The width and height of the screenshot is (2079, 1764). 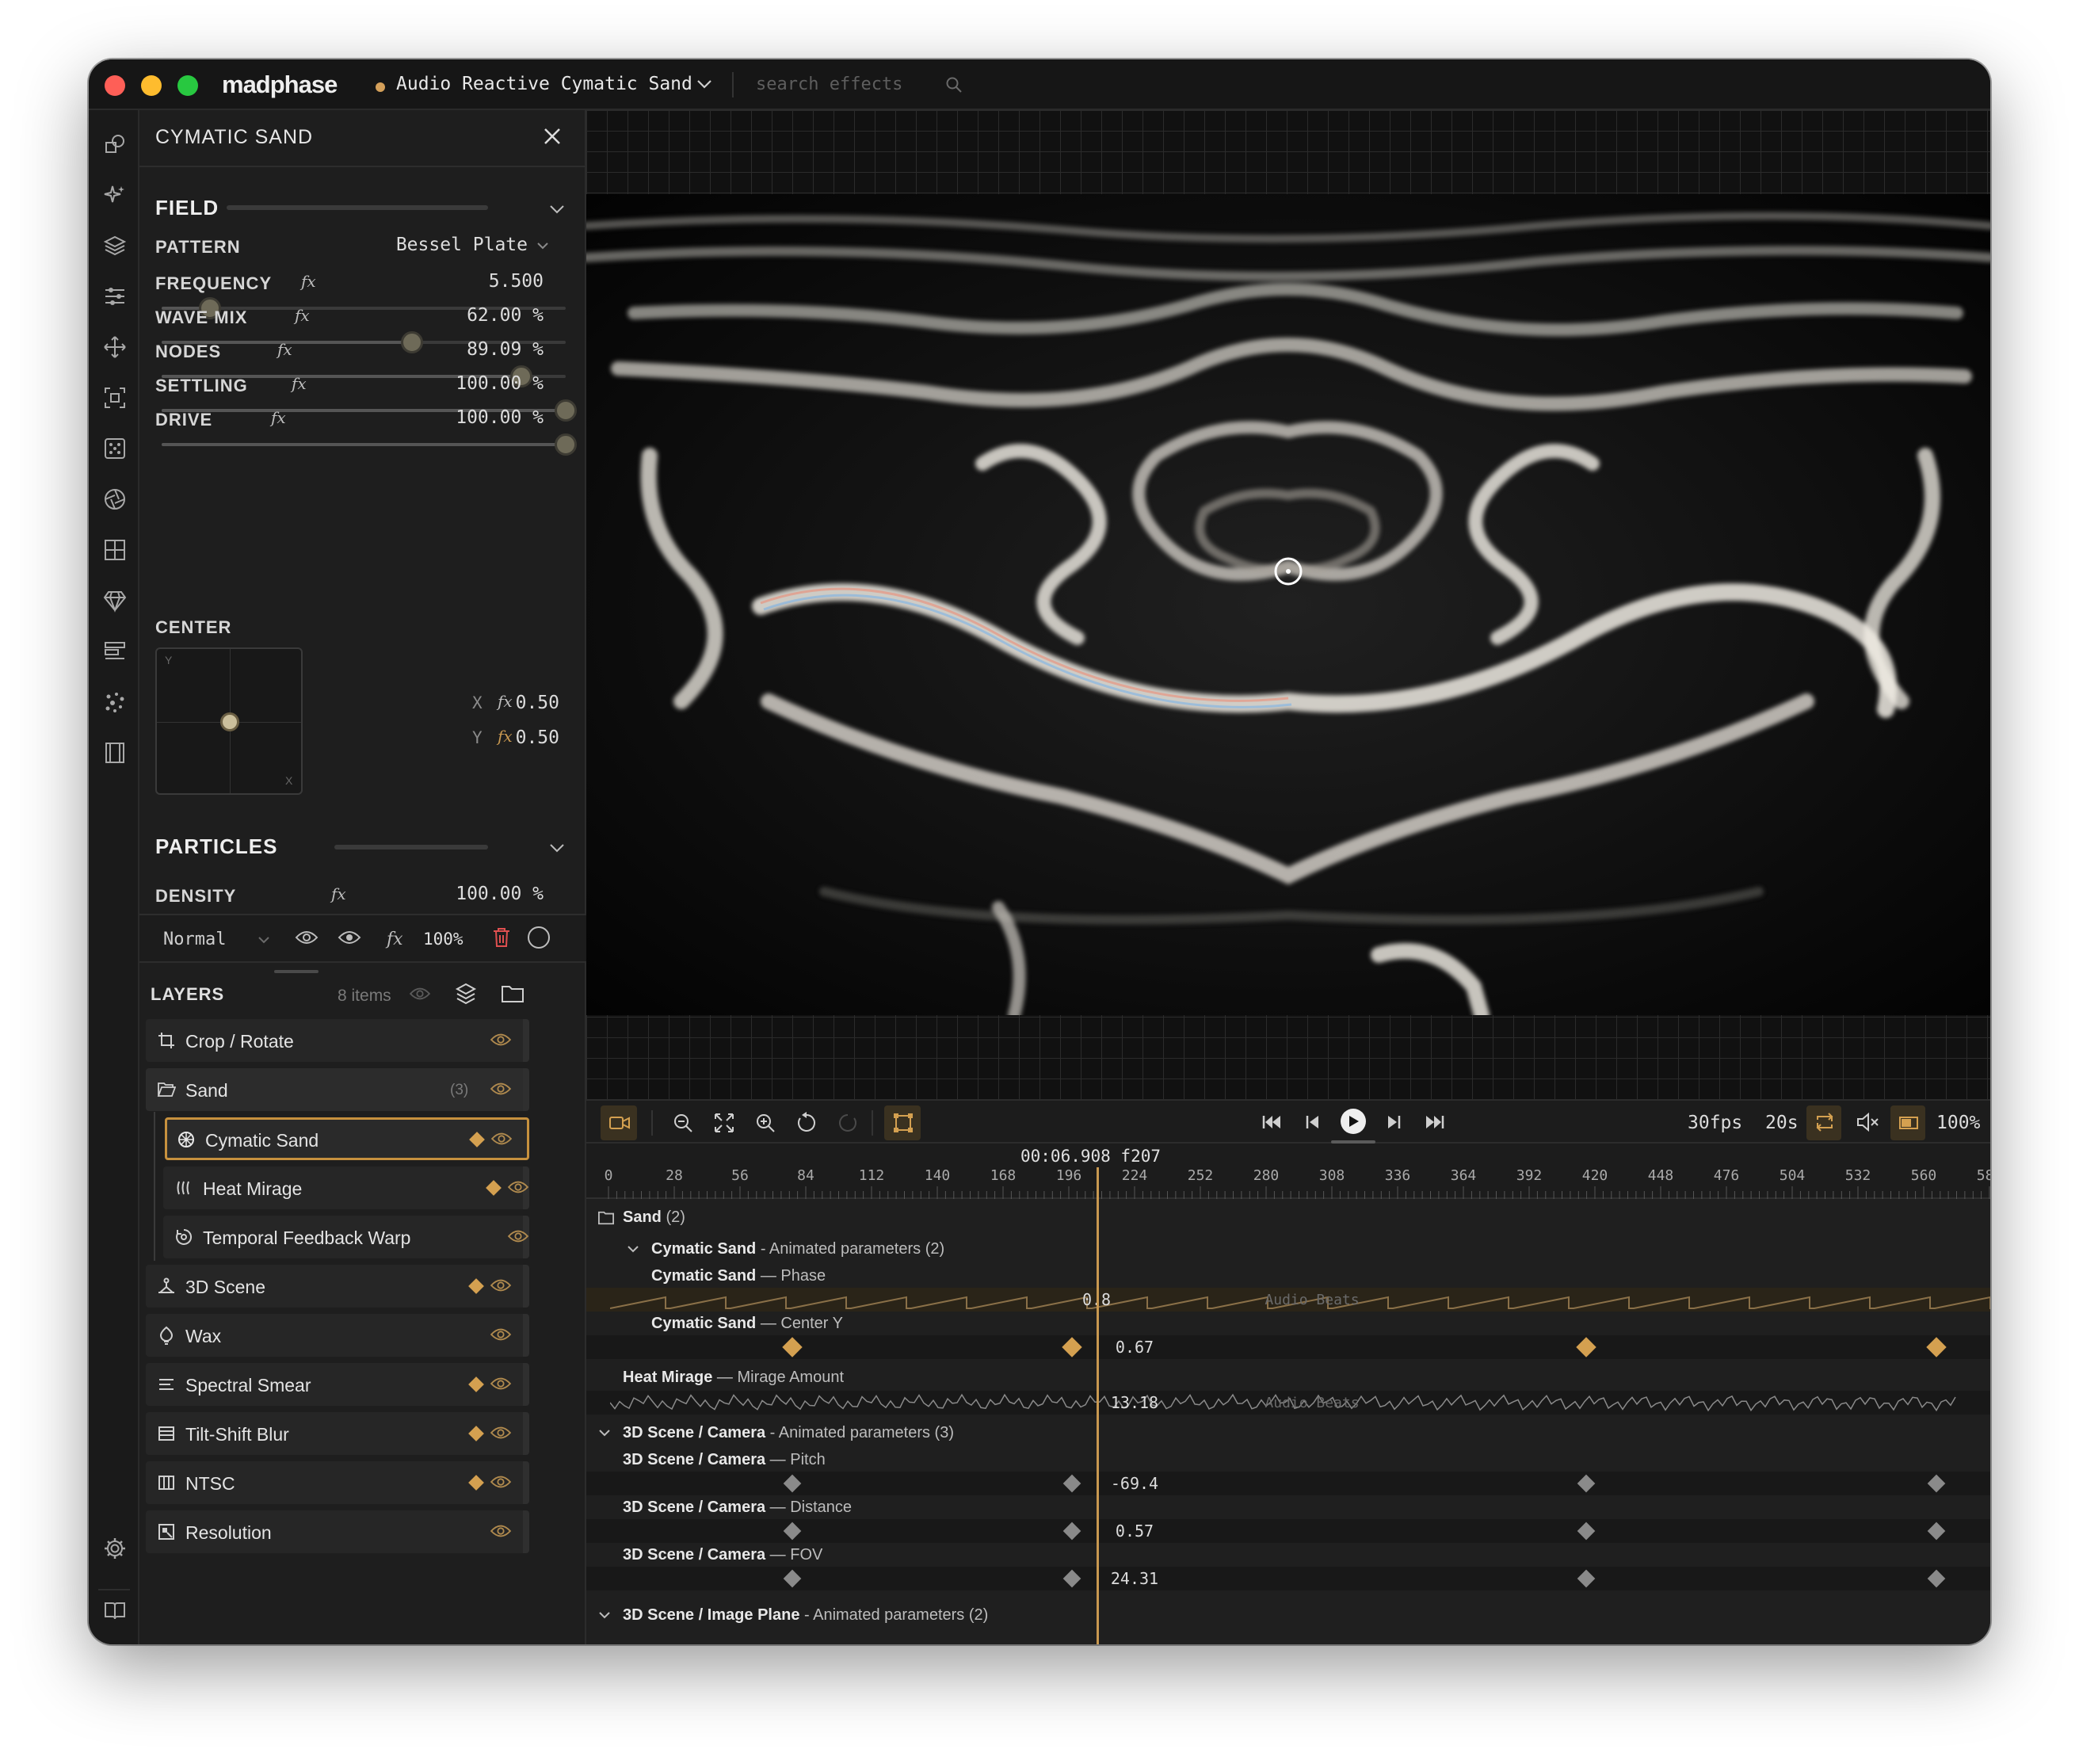 I want to click on blend-mode-select: Normal, so click(x=195, y=940).